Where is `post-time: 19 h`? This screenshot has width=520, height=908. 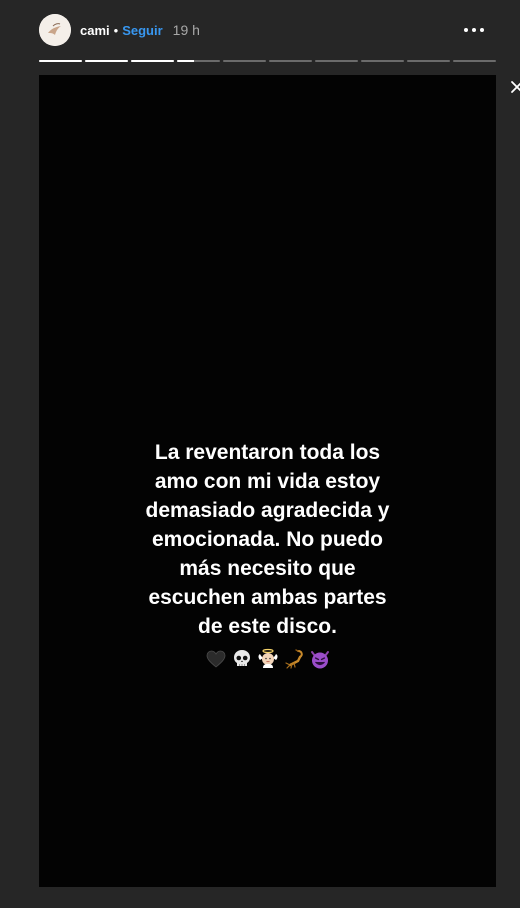 post-time: 19 h is located at coordinates (186, 30).